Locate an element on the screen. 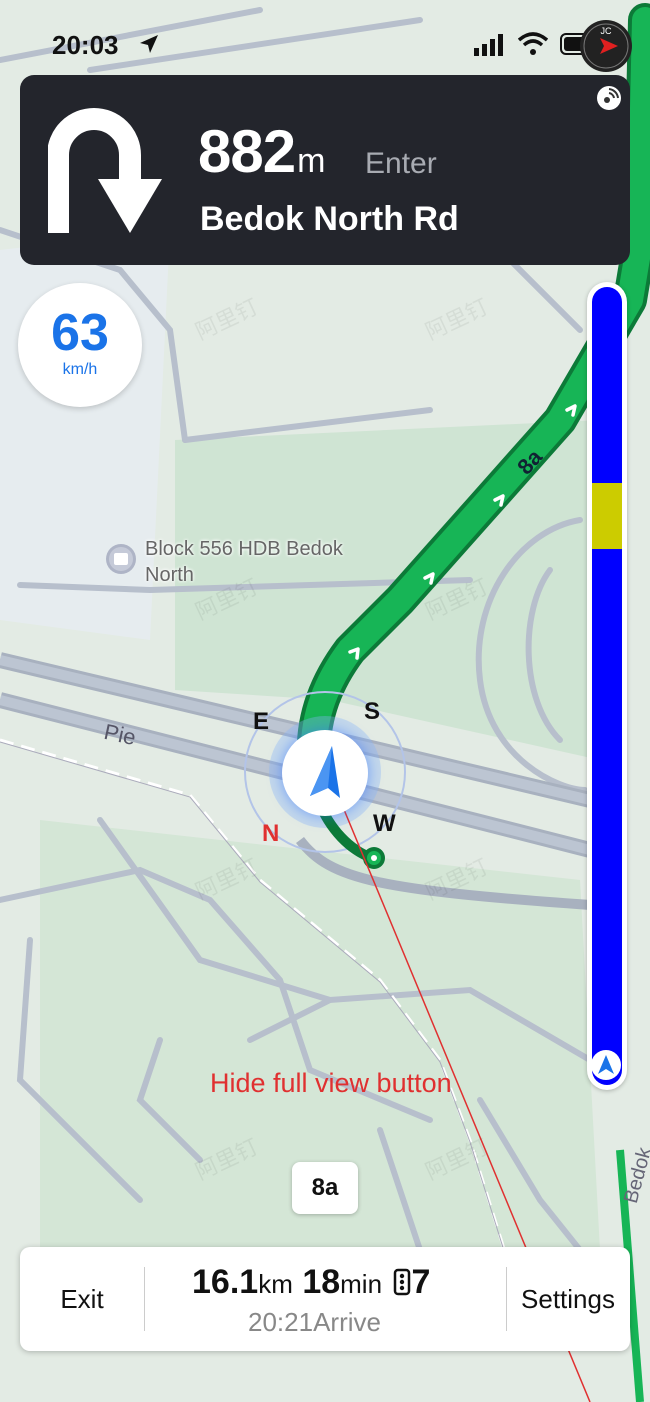 This screenshot has width=650, height=1402. navigation-arrow-icon is located at coordinates (325, 772).